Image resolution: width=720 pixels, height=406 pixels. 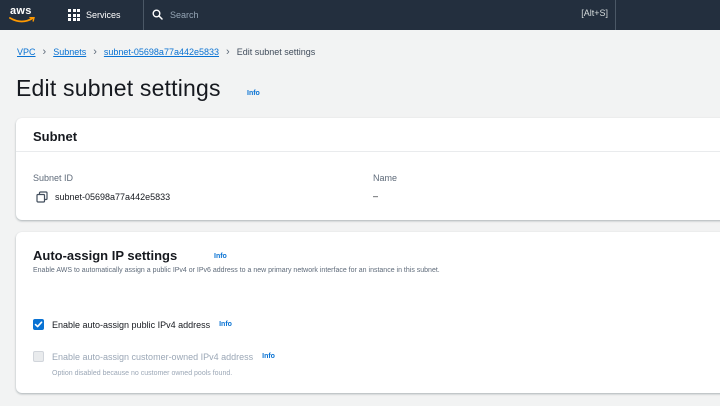 I want to click on aws-logo: aws, so click(x=25, y=15).